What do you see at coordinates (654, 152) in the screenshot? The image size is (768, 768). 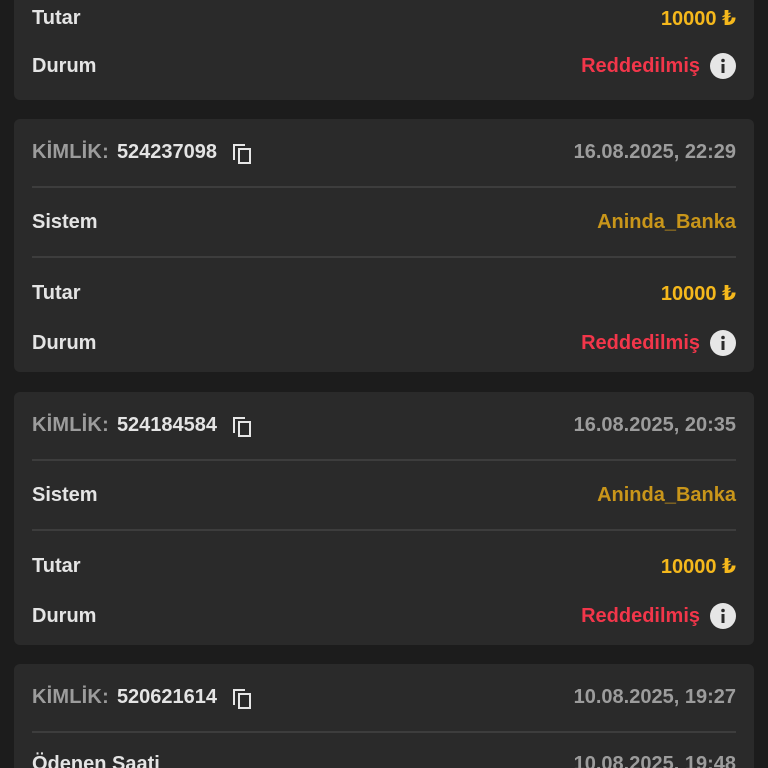 I see `transaction-date: 16.08.2025, 22:29` at bounding box center [654, 152].